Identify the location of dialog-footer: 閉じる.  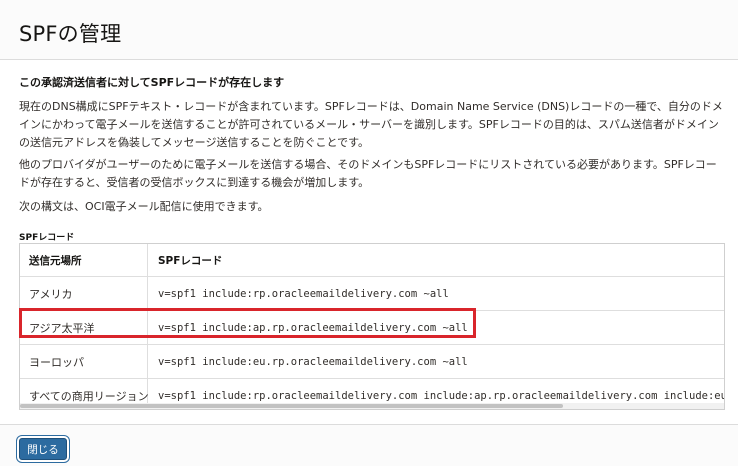
(369, 445).